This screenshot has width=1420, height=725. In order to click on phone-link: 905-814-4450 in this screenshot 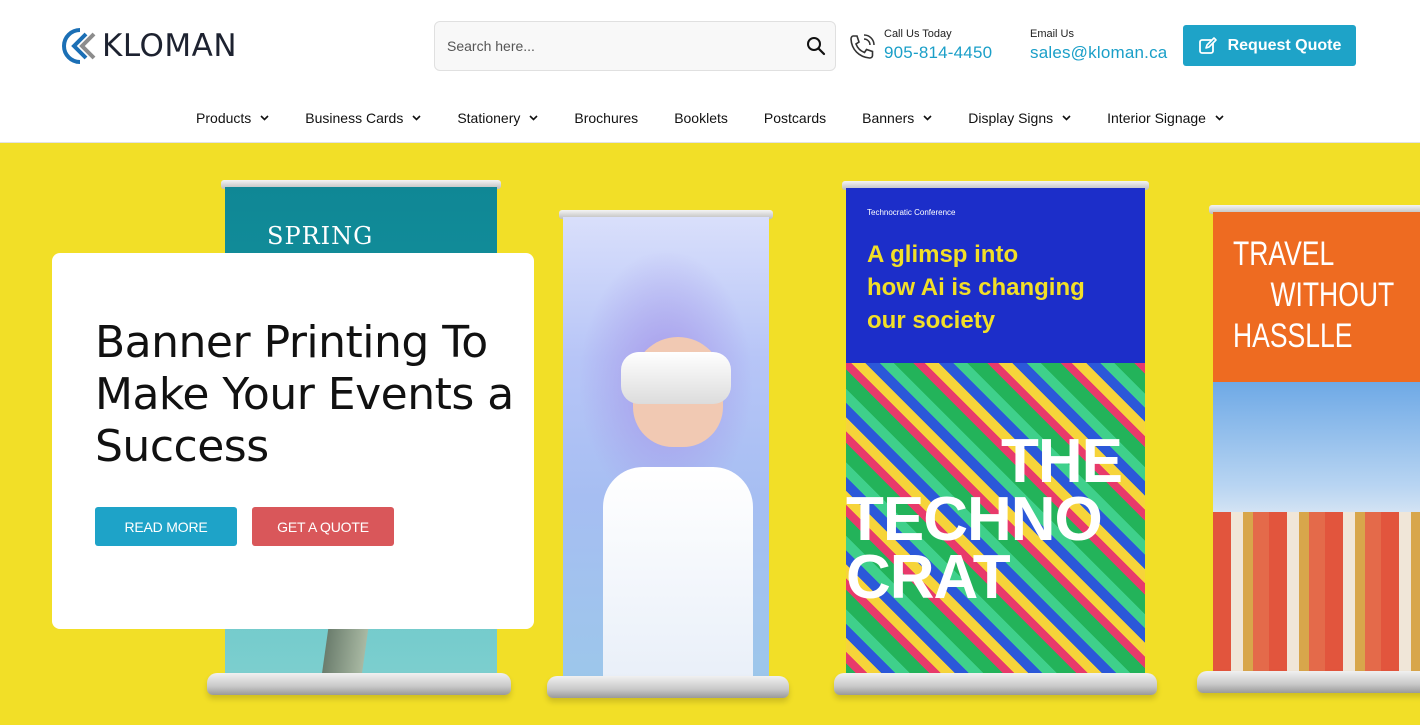, I will do `click(938, 53)`.